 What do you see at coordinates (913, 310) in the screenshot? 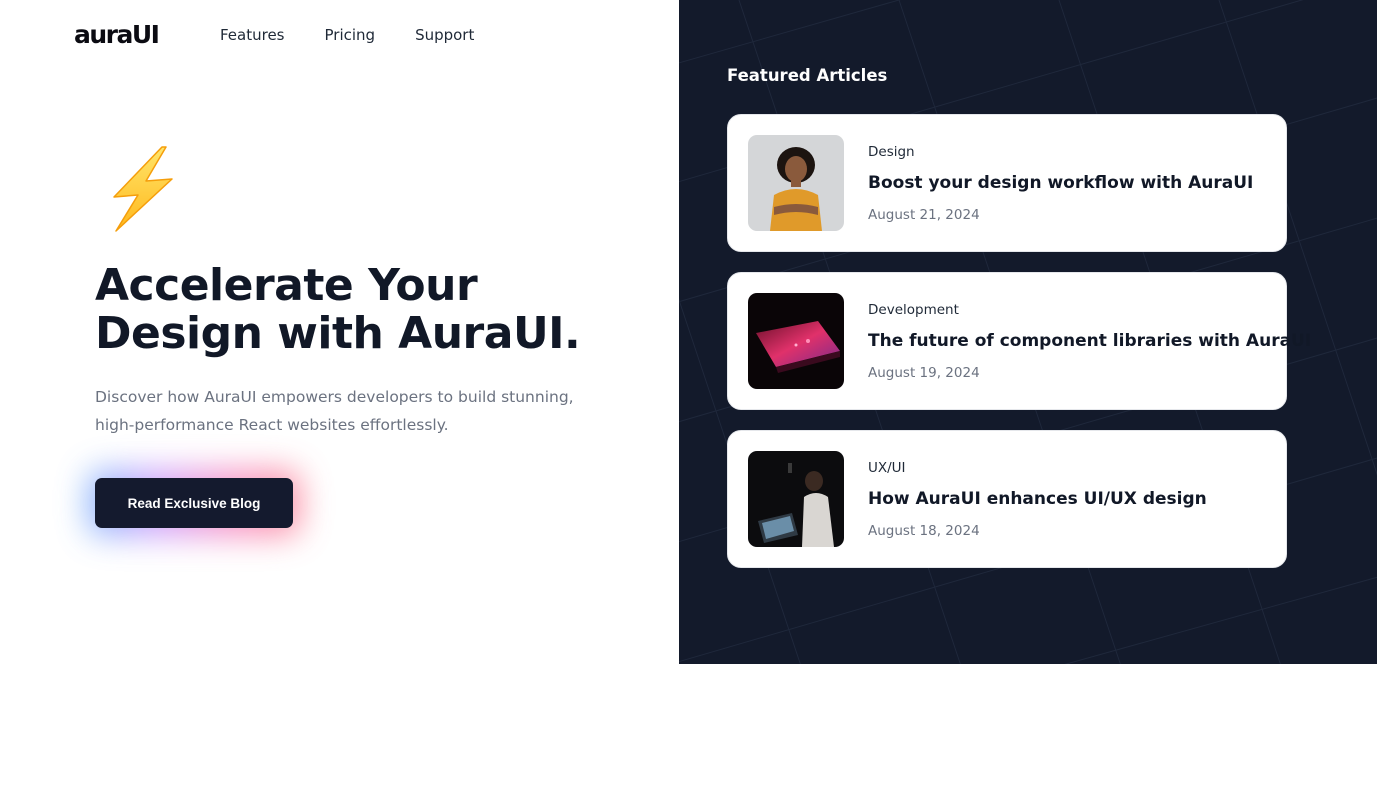
I see `article-category: Development` at bounding box center [913, 310].